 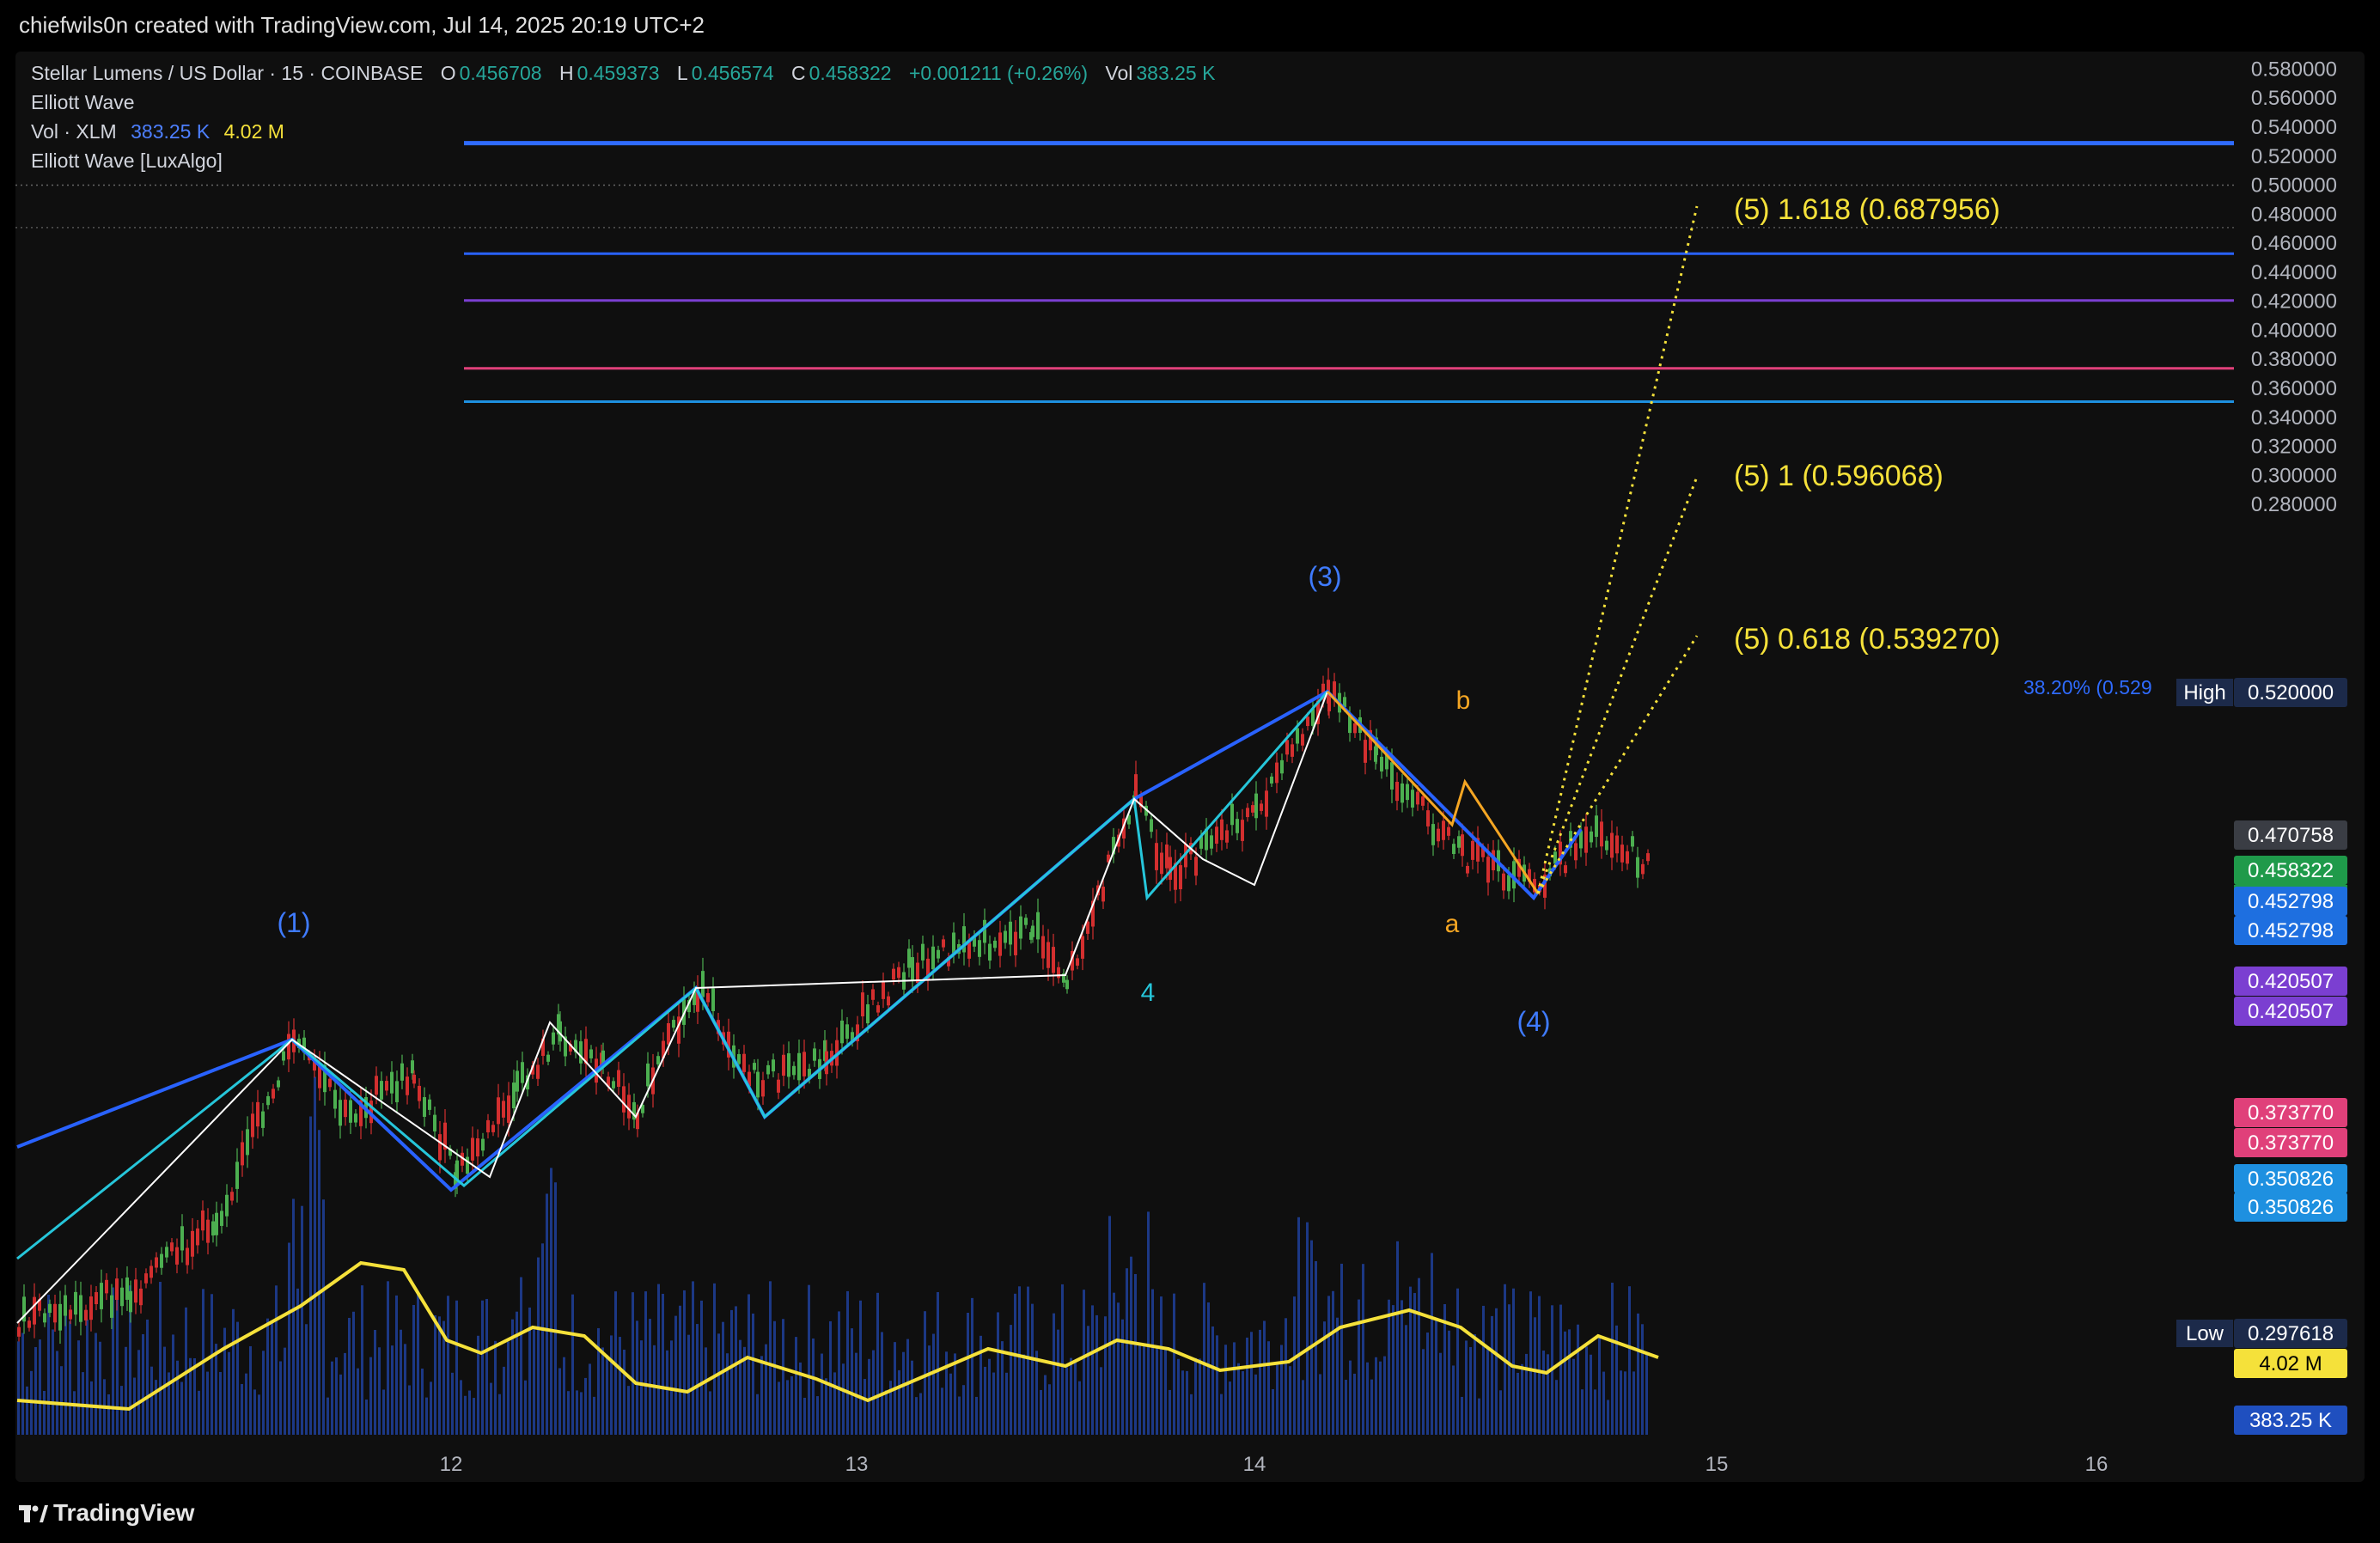 What do you see at coordinates (2291, 835) in the screenshot?
I see `price-tag-value: 0.470758` at bounding box center [2291, 835].